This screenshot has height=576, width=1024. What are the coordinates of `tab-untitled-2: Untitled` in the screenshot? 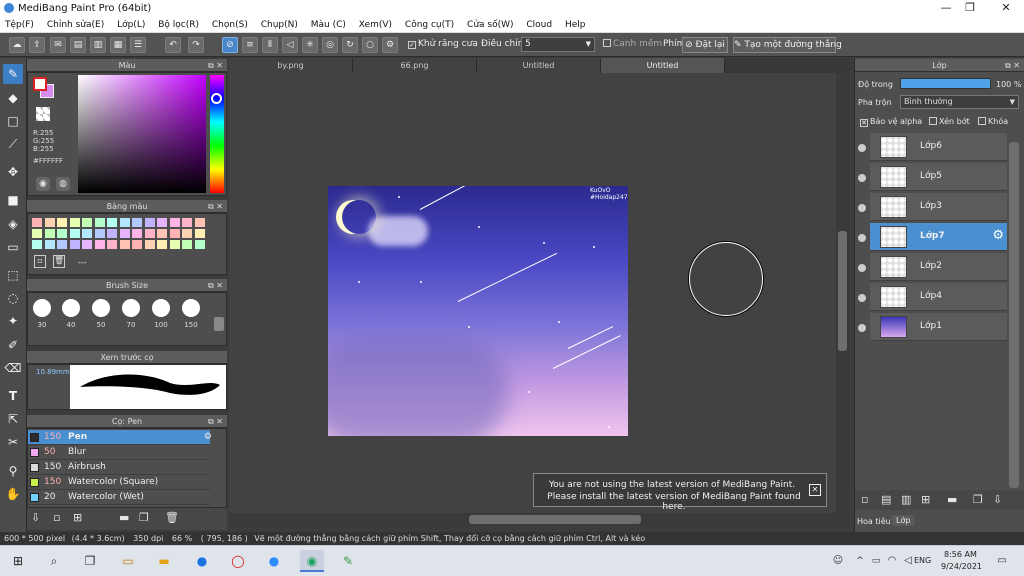 It's located at (663, 65).